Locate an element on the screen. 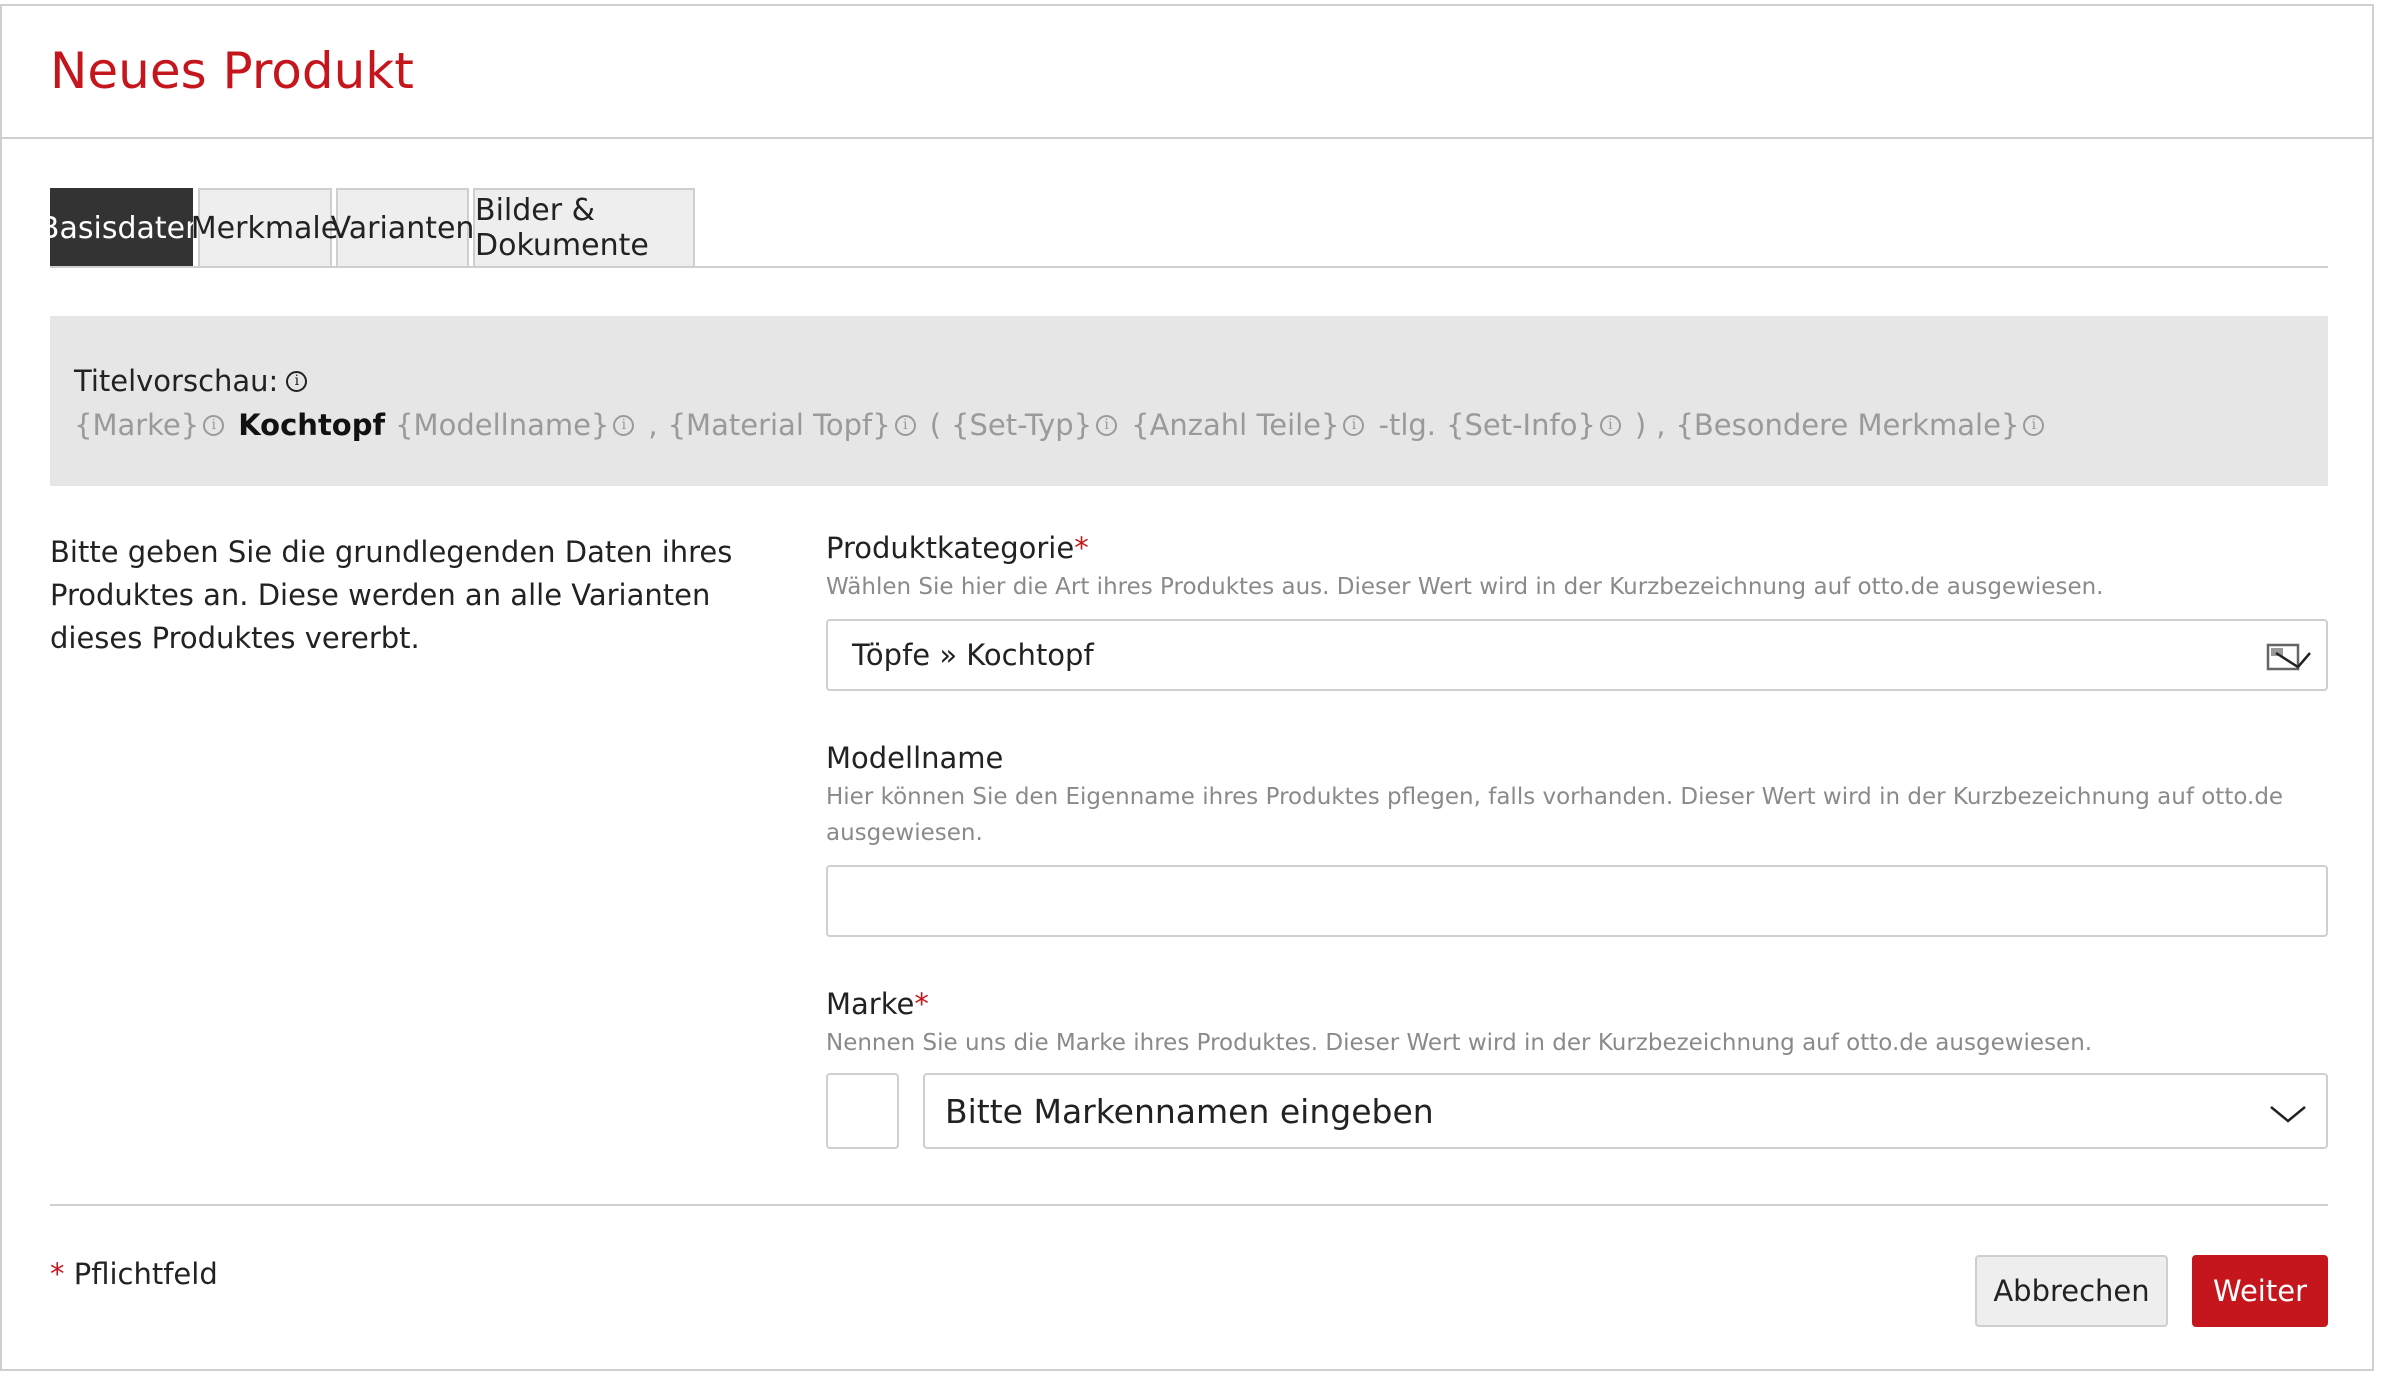  tab-varianten: Varianten is located at coordinates (402, 227).